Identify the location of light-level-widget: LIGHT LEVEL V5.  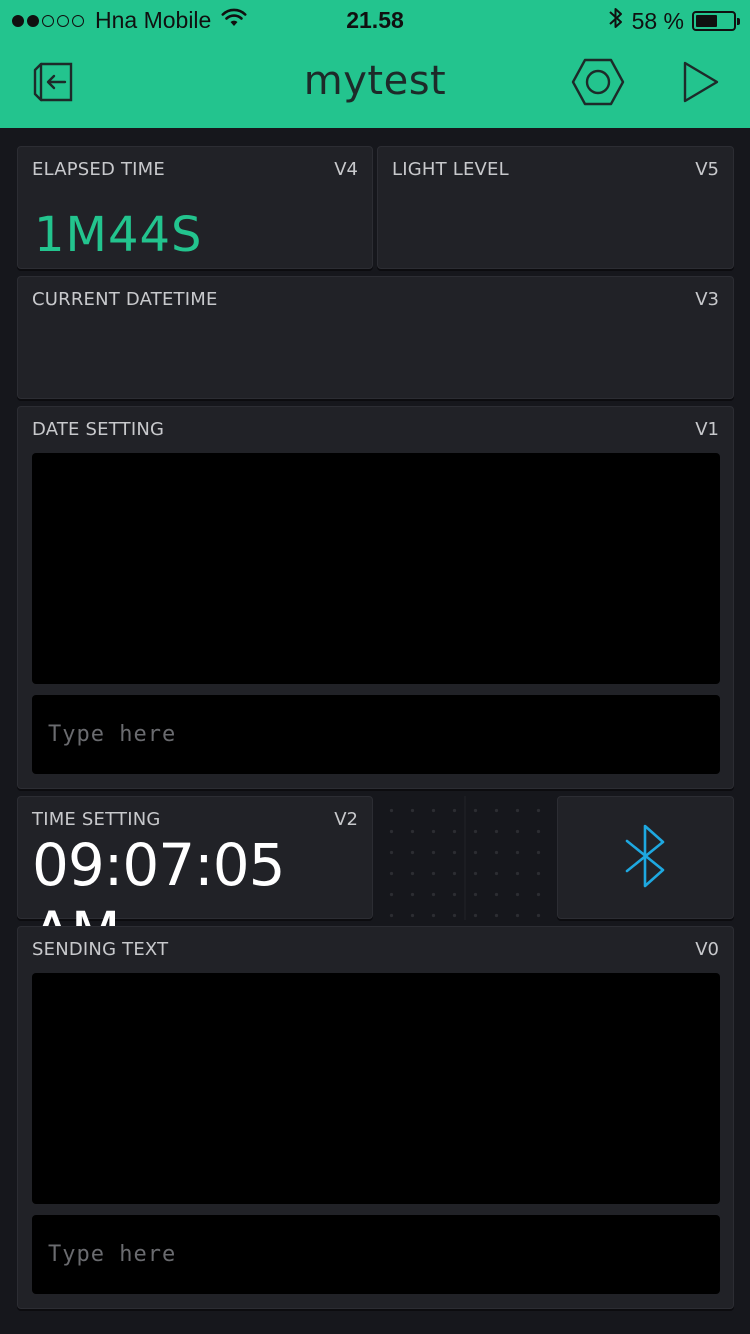
(555, 207).